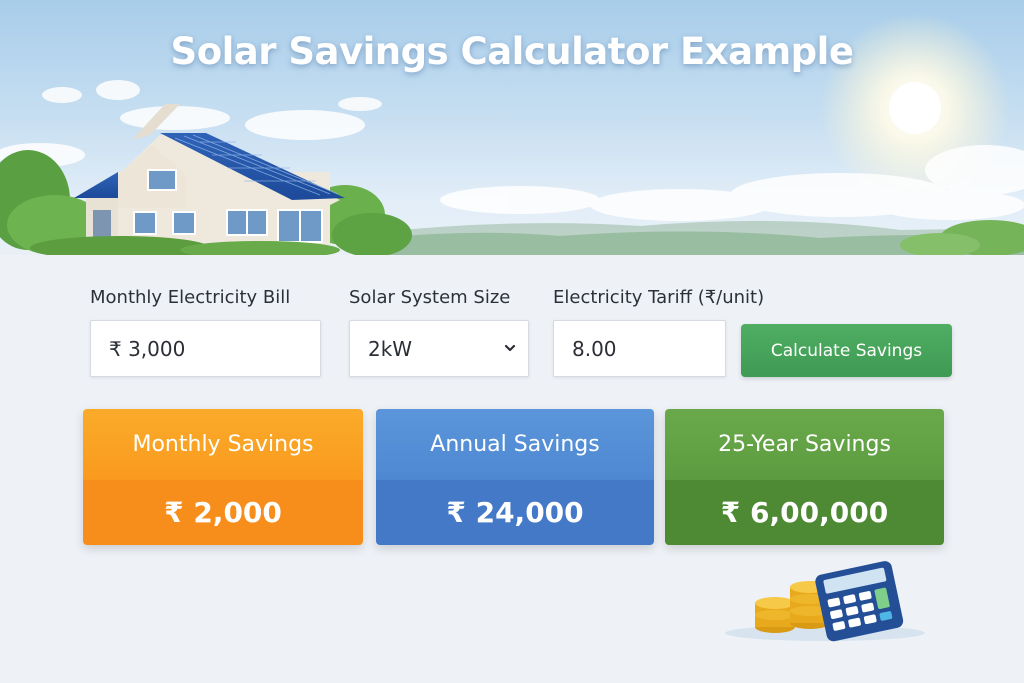 This screenshot has width=1024, height=683. What do you see at coordinates (825, 601) in the screenshot?
I see `calculator-coins-illustration` at bounding box center [825, 601].